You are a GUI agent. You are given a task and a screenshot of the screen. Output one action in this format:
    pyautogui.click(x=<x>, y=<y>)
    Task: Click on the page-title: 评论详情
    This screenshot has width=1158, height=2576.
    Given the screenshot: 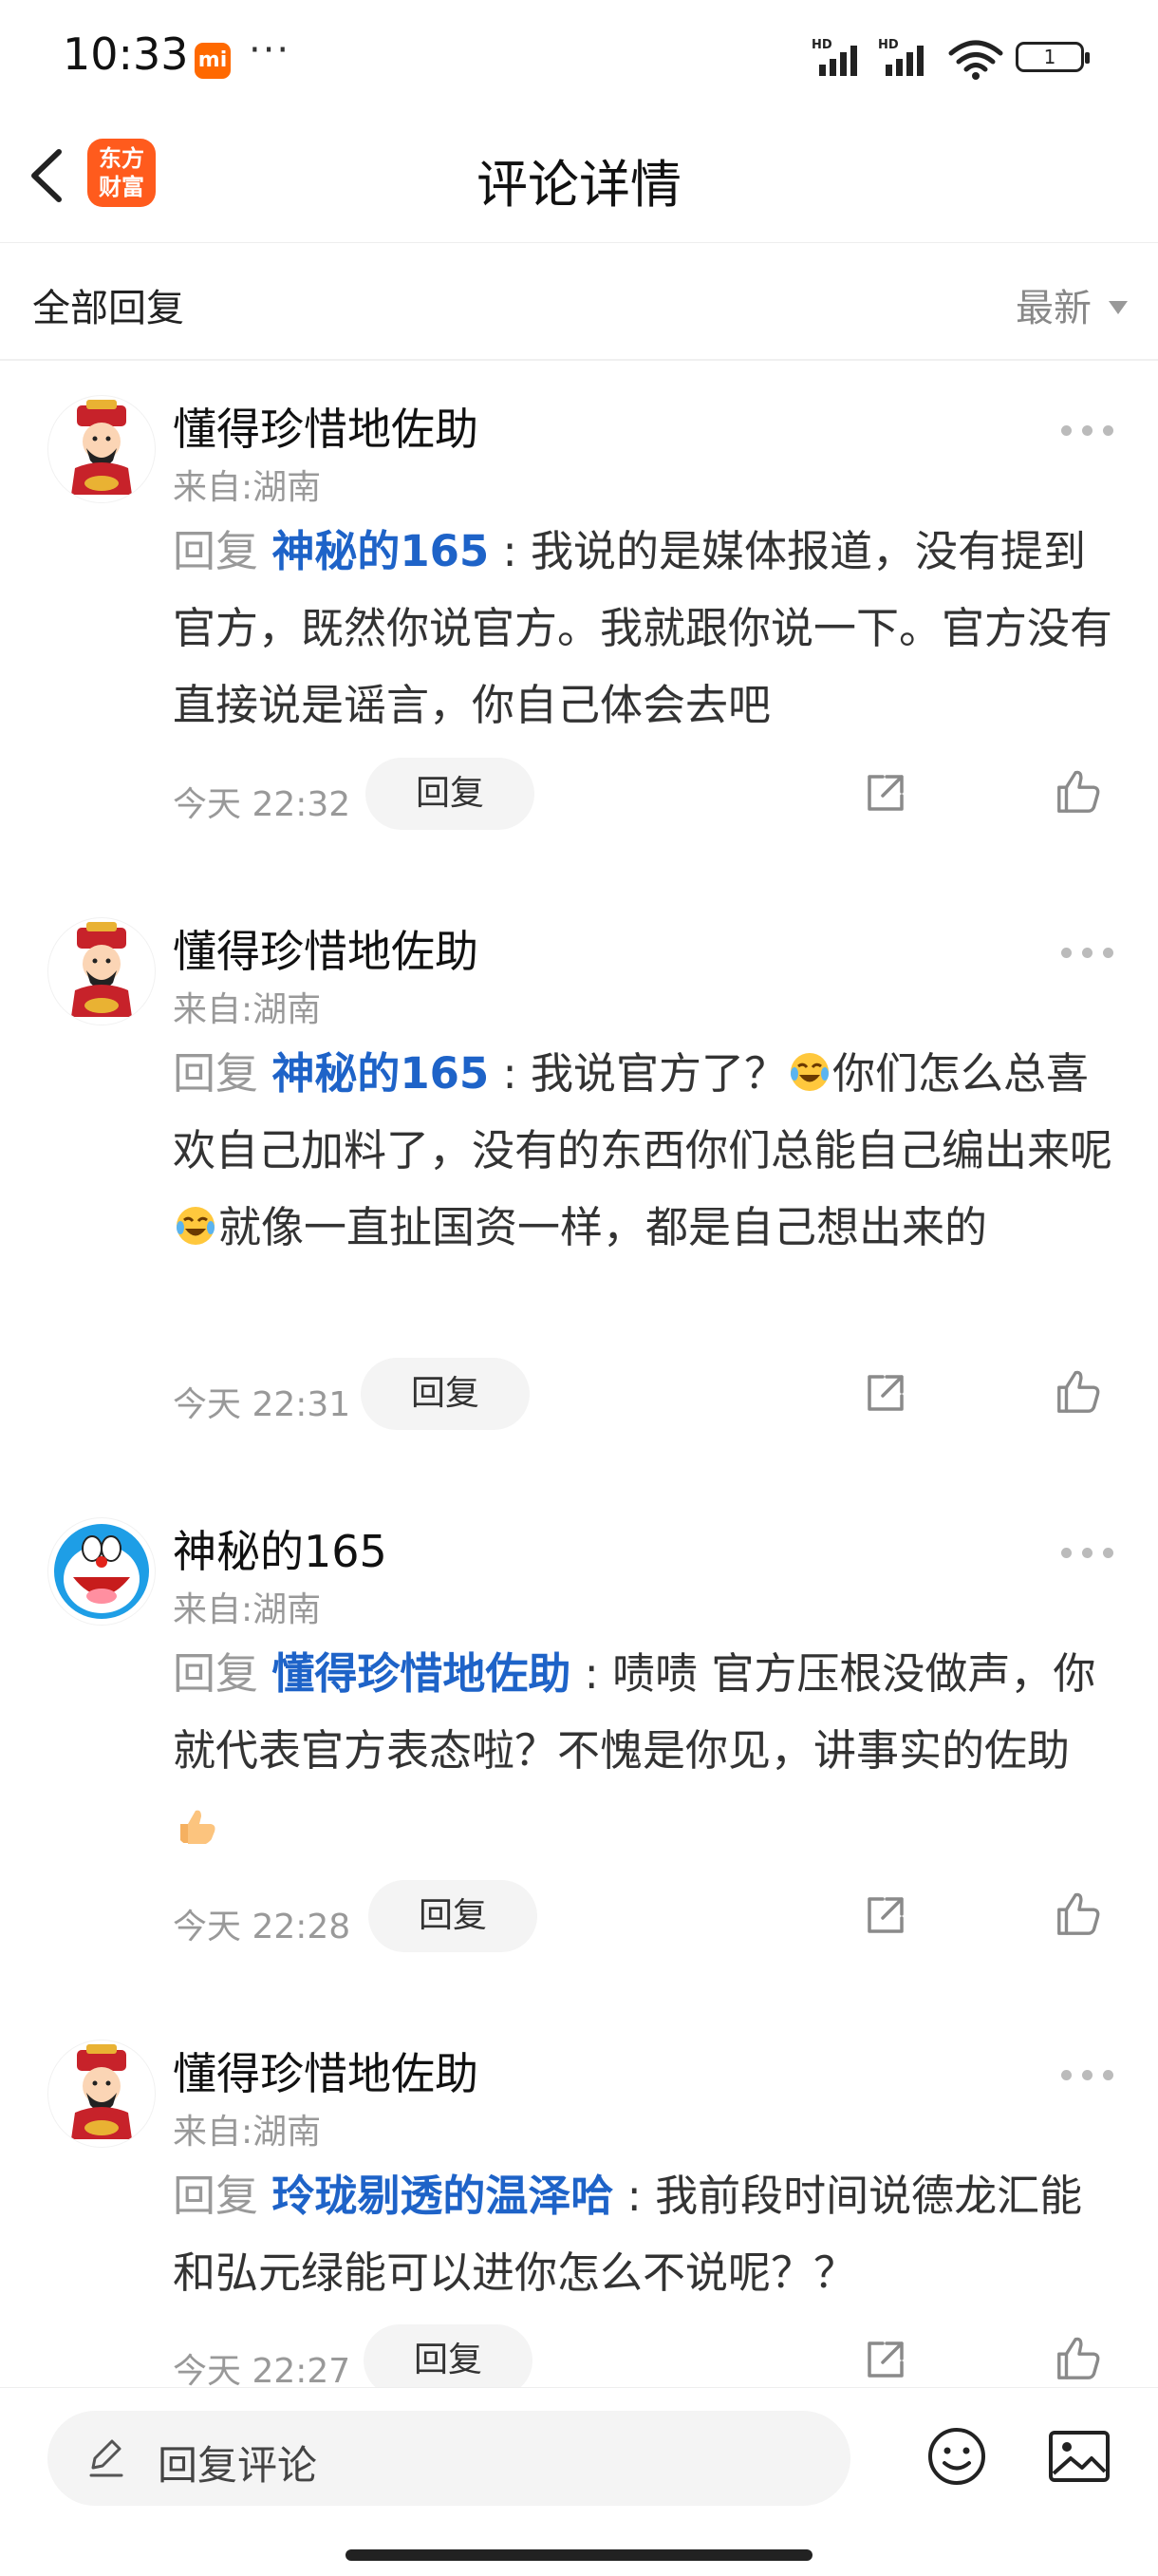 What is the action you would take?
    pyautogui.click(x=579, y=185)
    